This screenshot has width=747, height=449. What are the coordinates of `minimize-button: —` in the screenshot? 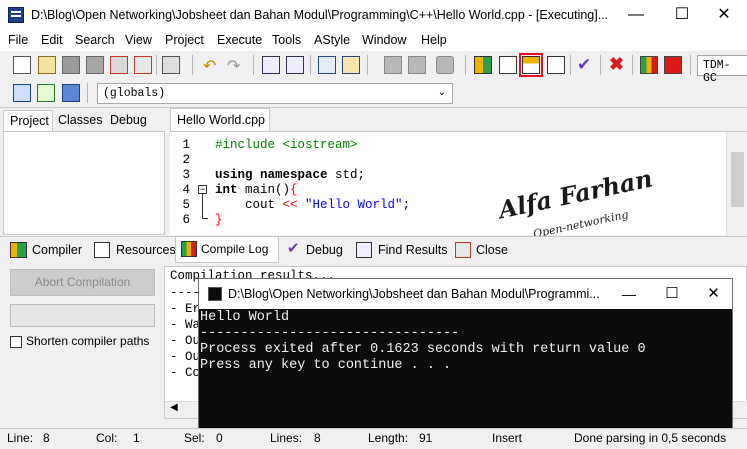 It's located at (636, 15).